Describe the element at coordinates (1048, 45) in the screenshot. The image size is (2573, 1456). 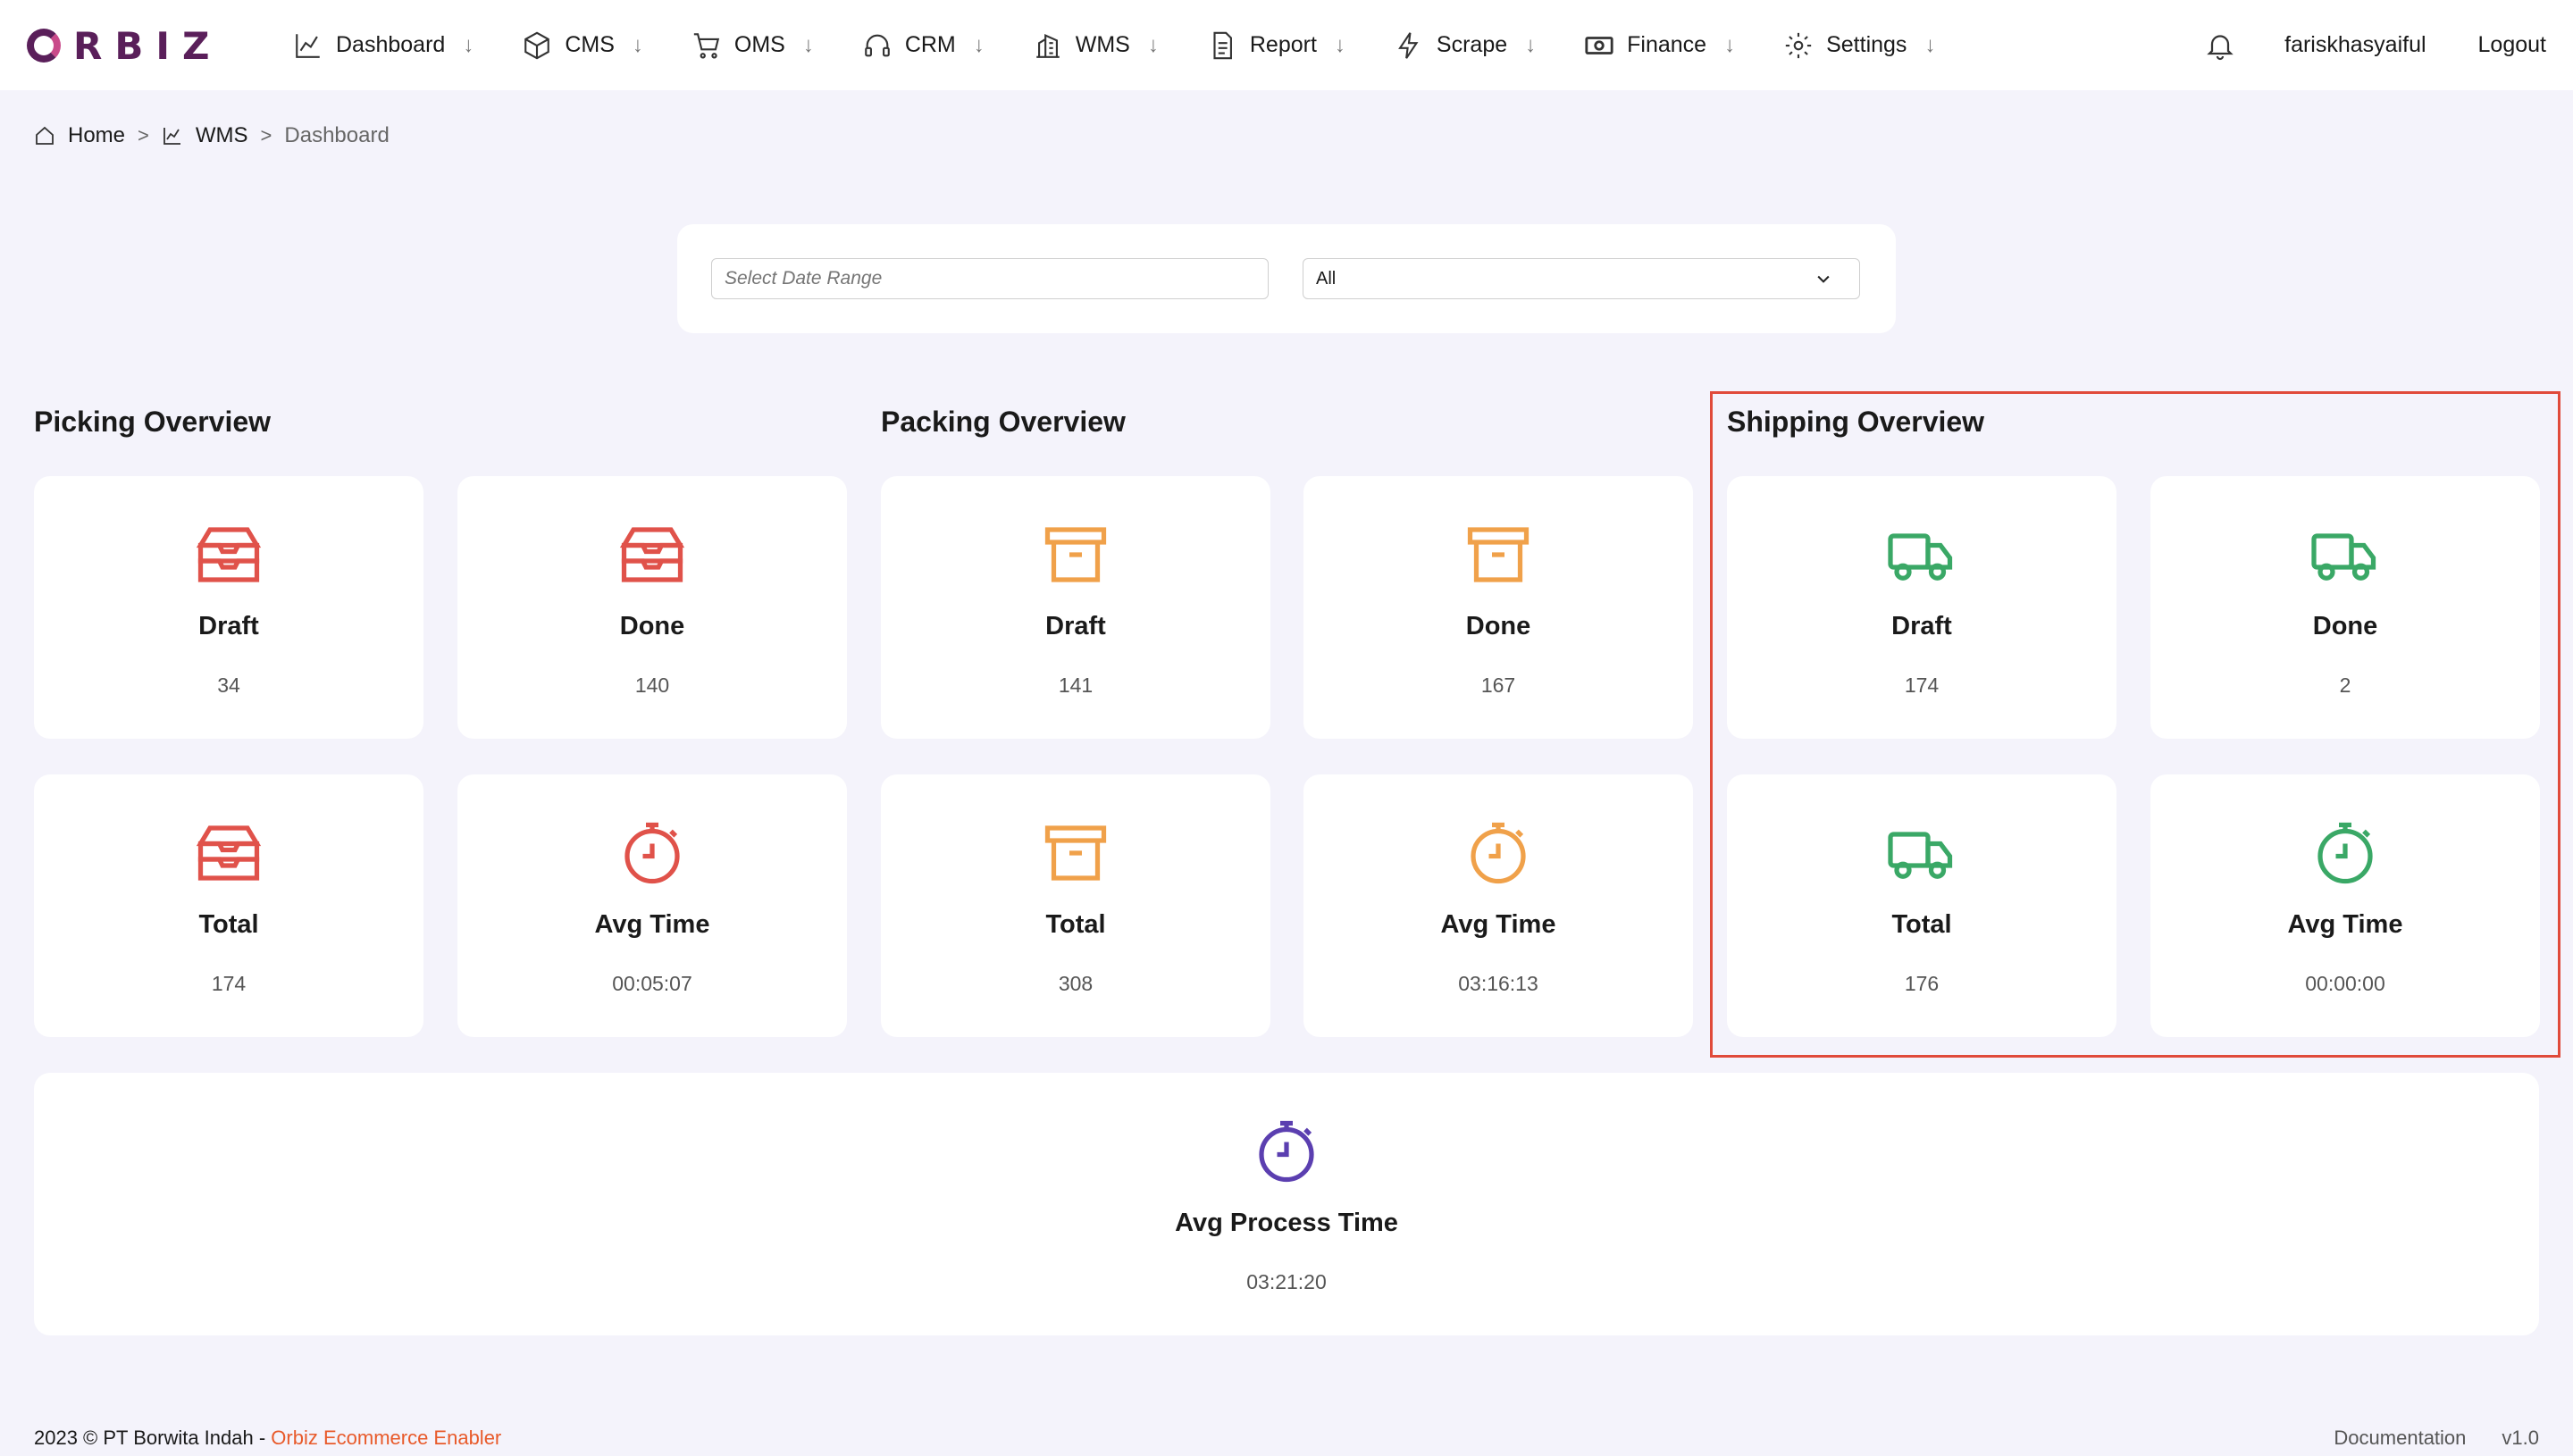
I see `building-icon` at that location.